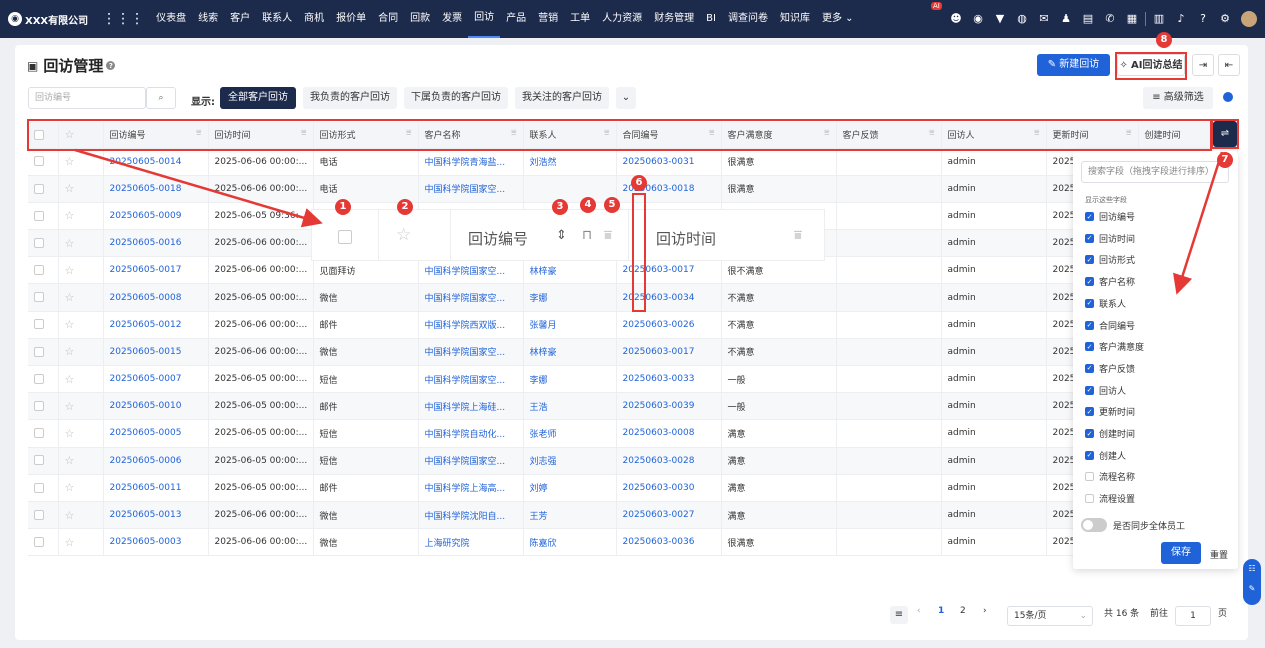 The image size is (1265, 648). What do you see at coordinates (156, 325) in the screenshot?
I see `table-cell: 20250605-0012` at bounding box center [156, 325].